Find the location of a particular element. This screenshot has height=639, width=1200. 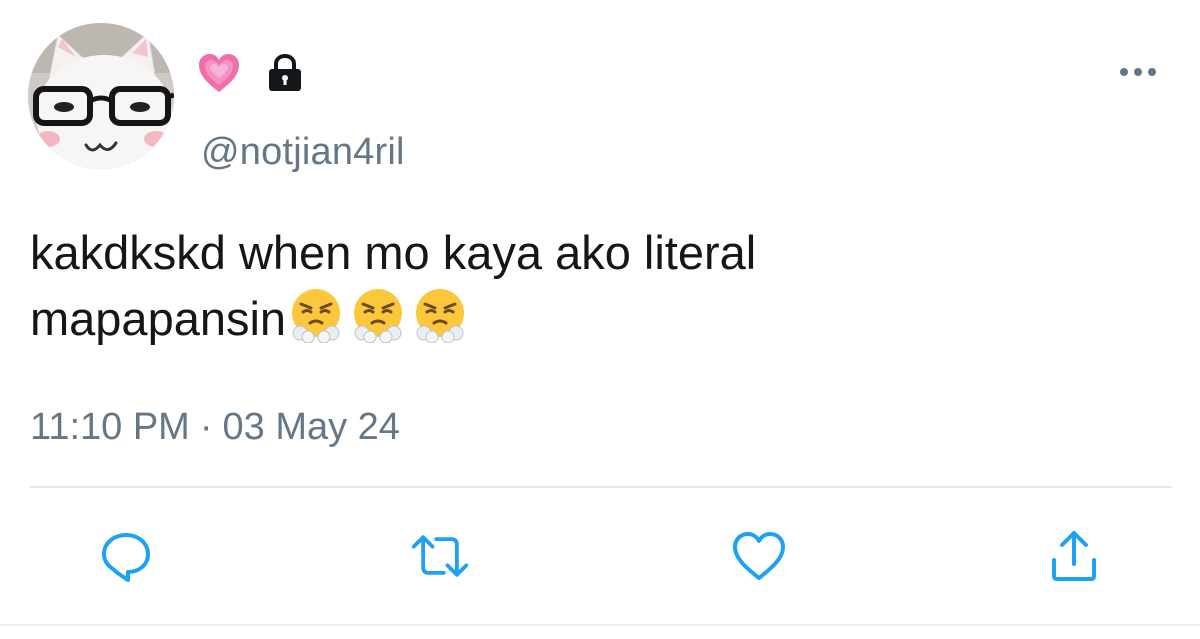

display-name-row is located at coordinates (250, 73).